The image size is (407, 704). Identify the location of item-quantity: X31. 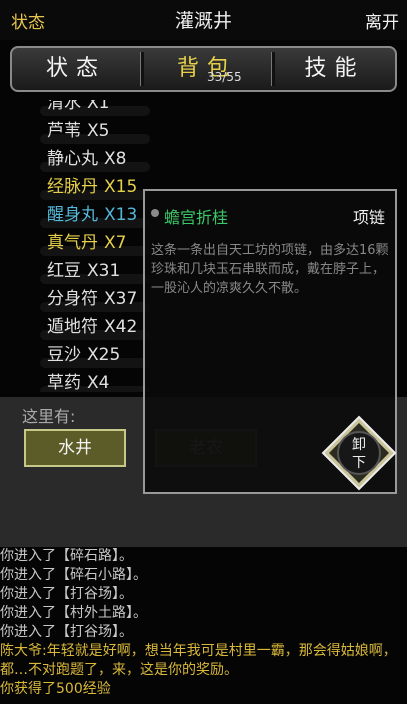
(104, 271).